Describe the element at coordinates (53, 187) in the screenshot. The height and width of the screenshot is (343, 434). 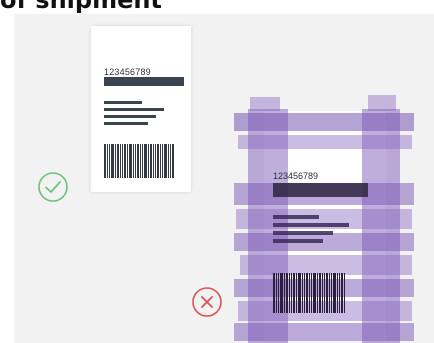
I see `check-circle-icon` at that location.